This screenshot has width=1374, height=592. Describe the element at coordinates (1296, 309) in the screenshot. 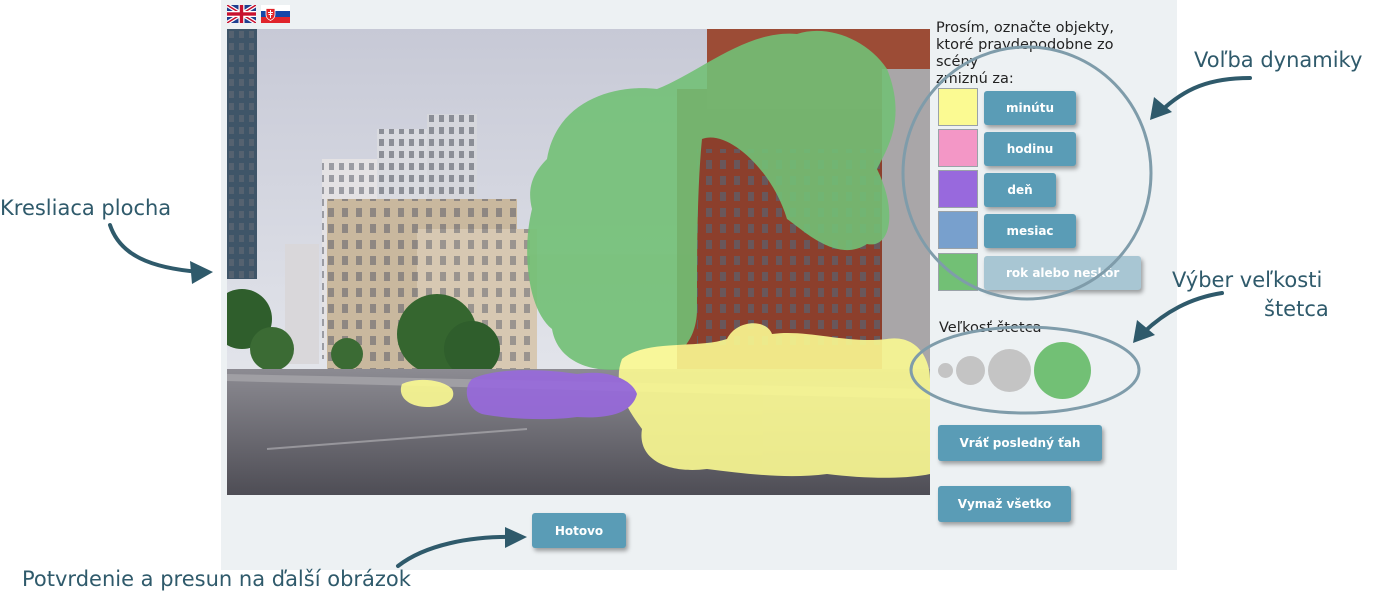

I see `annotation-brush-label-2: štetca` at that location.